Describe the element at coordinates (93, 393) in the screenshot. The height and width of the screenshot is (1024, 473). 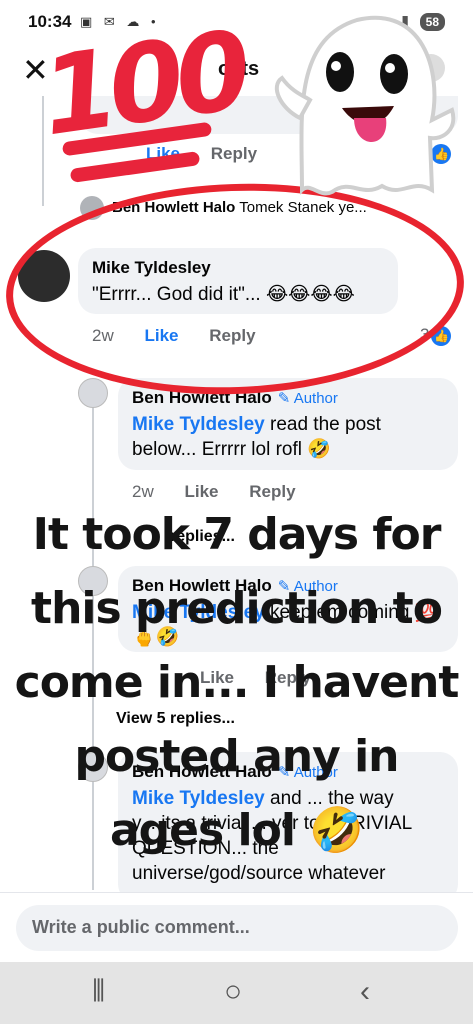
I see `avatar` at that location.